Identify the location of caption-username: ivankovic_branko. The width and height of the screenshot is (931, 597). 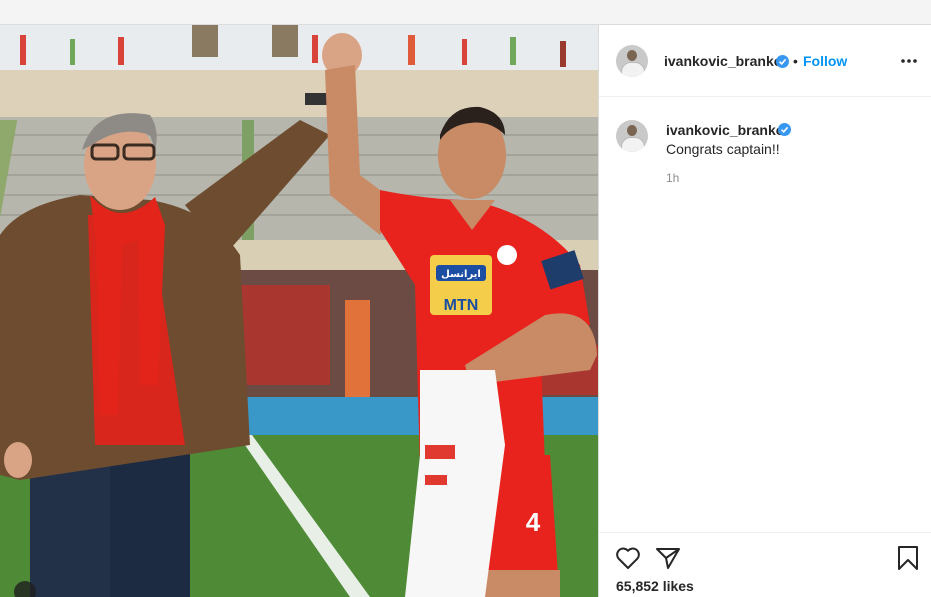
(725, 130).